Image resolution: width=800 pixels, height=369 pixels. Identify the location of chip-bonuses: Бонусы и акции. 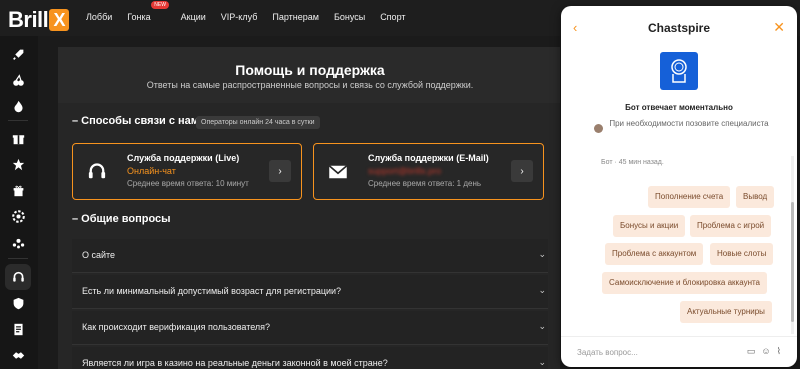
(649, 226).